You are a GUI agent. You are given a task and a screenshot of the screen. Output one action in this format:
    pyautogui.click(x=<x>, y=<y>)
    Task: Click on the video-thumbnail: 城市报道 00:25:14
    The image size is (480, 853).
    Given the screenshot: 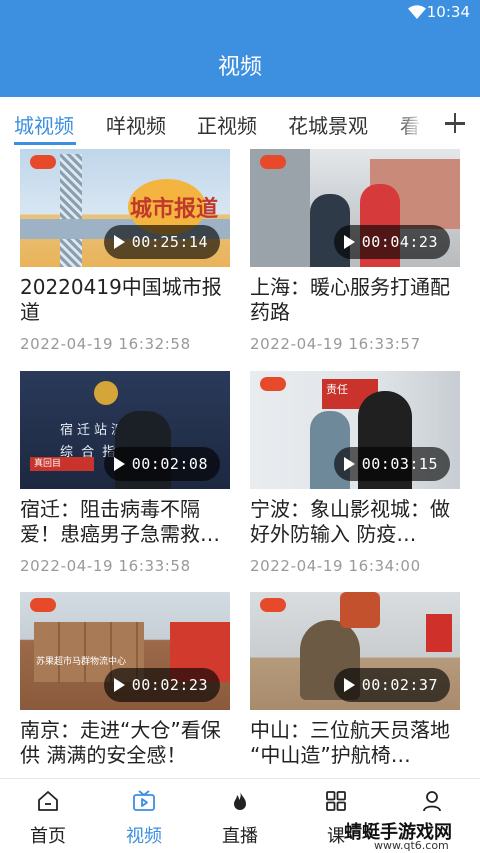 What is the action you would take?
    pyautogui.click(x=125, y=208)
    